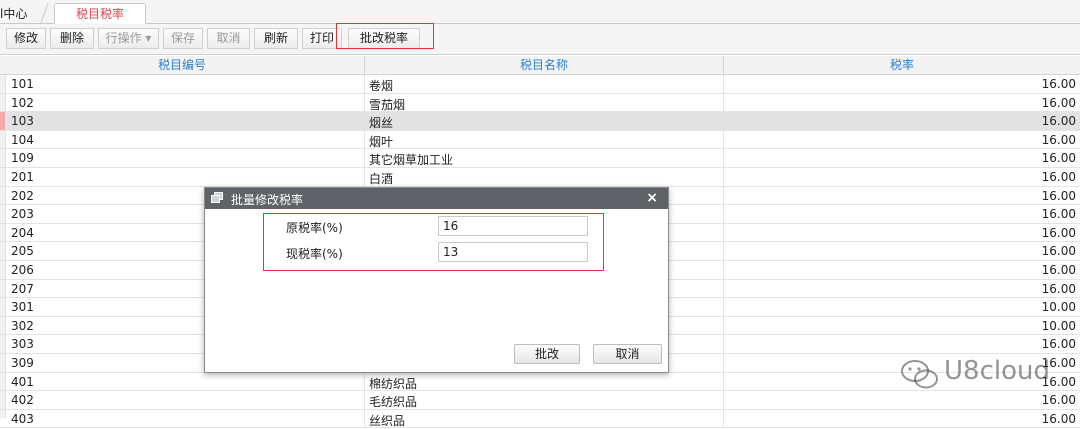 The height and width of the screenshot is (429, 1080). I want to click on cell-code: 303, so click(22, 344).